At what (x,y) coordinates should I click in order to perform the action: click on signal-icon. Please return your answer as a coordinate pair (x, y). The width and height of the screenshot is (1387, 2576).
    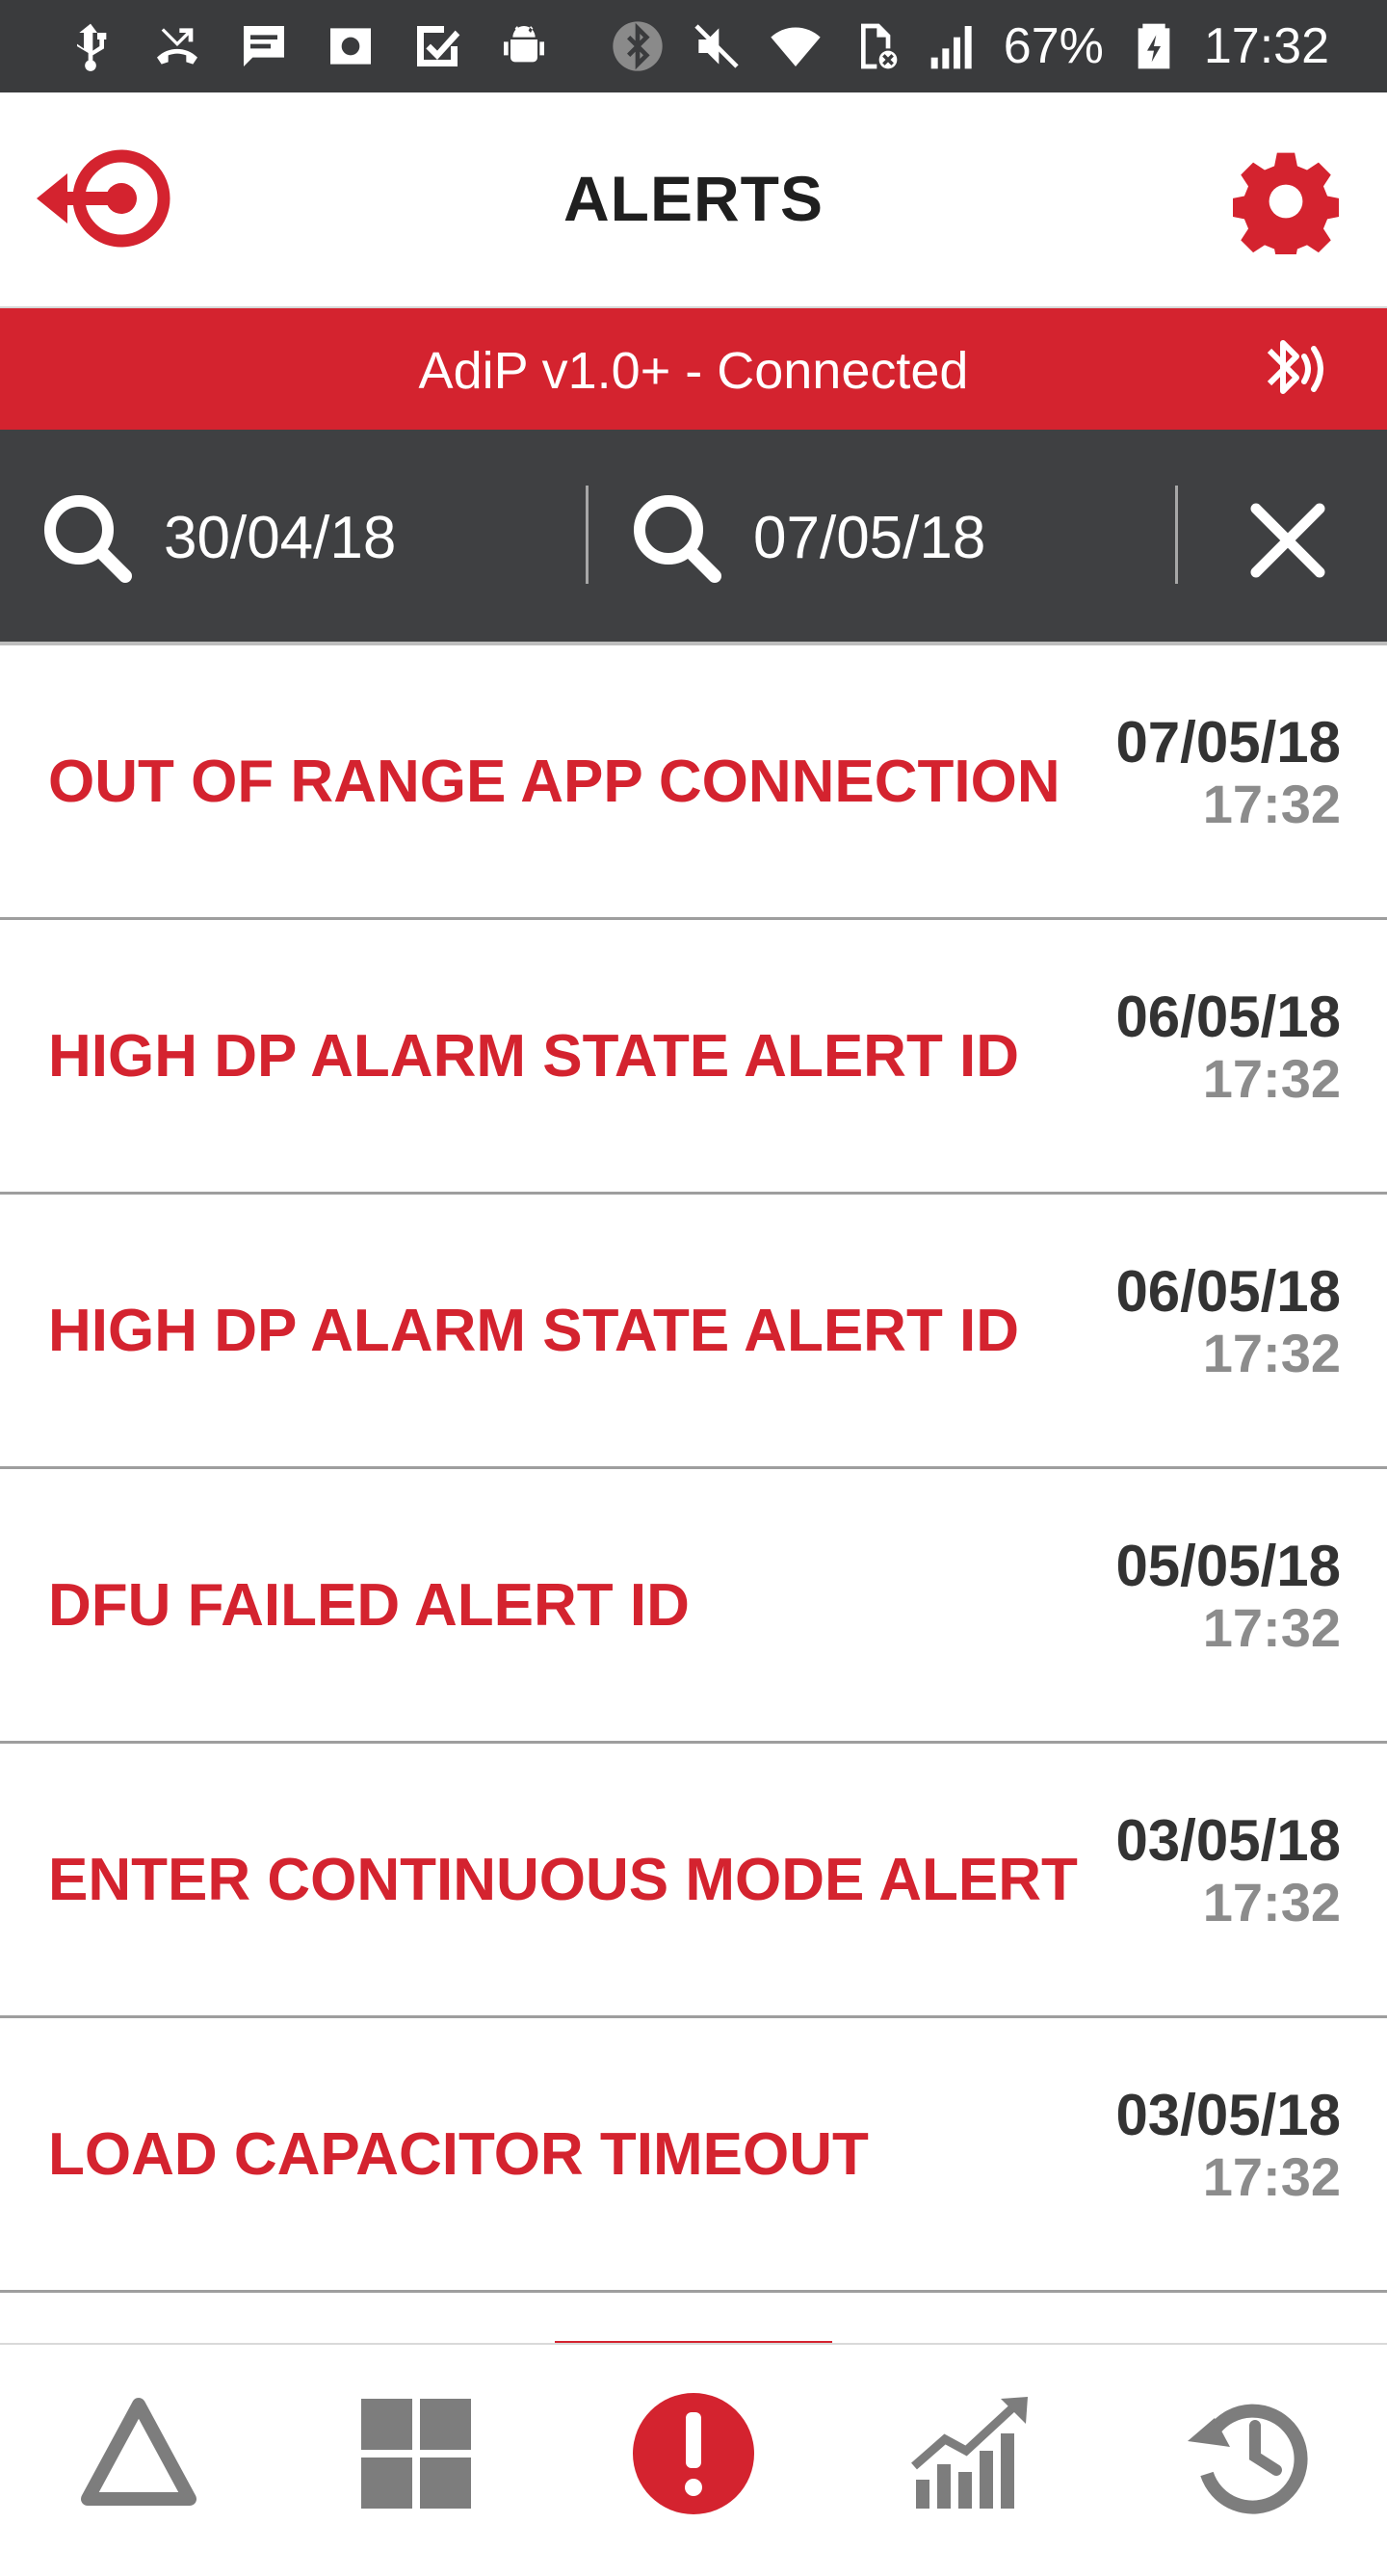
    Looking at the image, I should click on (953, 46).